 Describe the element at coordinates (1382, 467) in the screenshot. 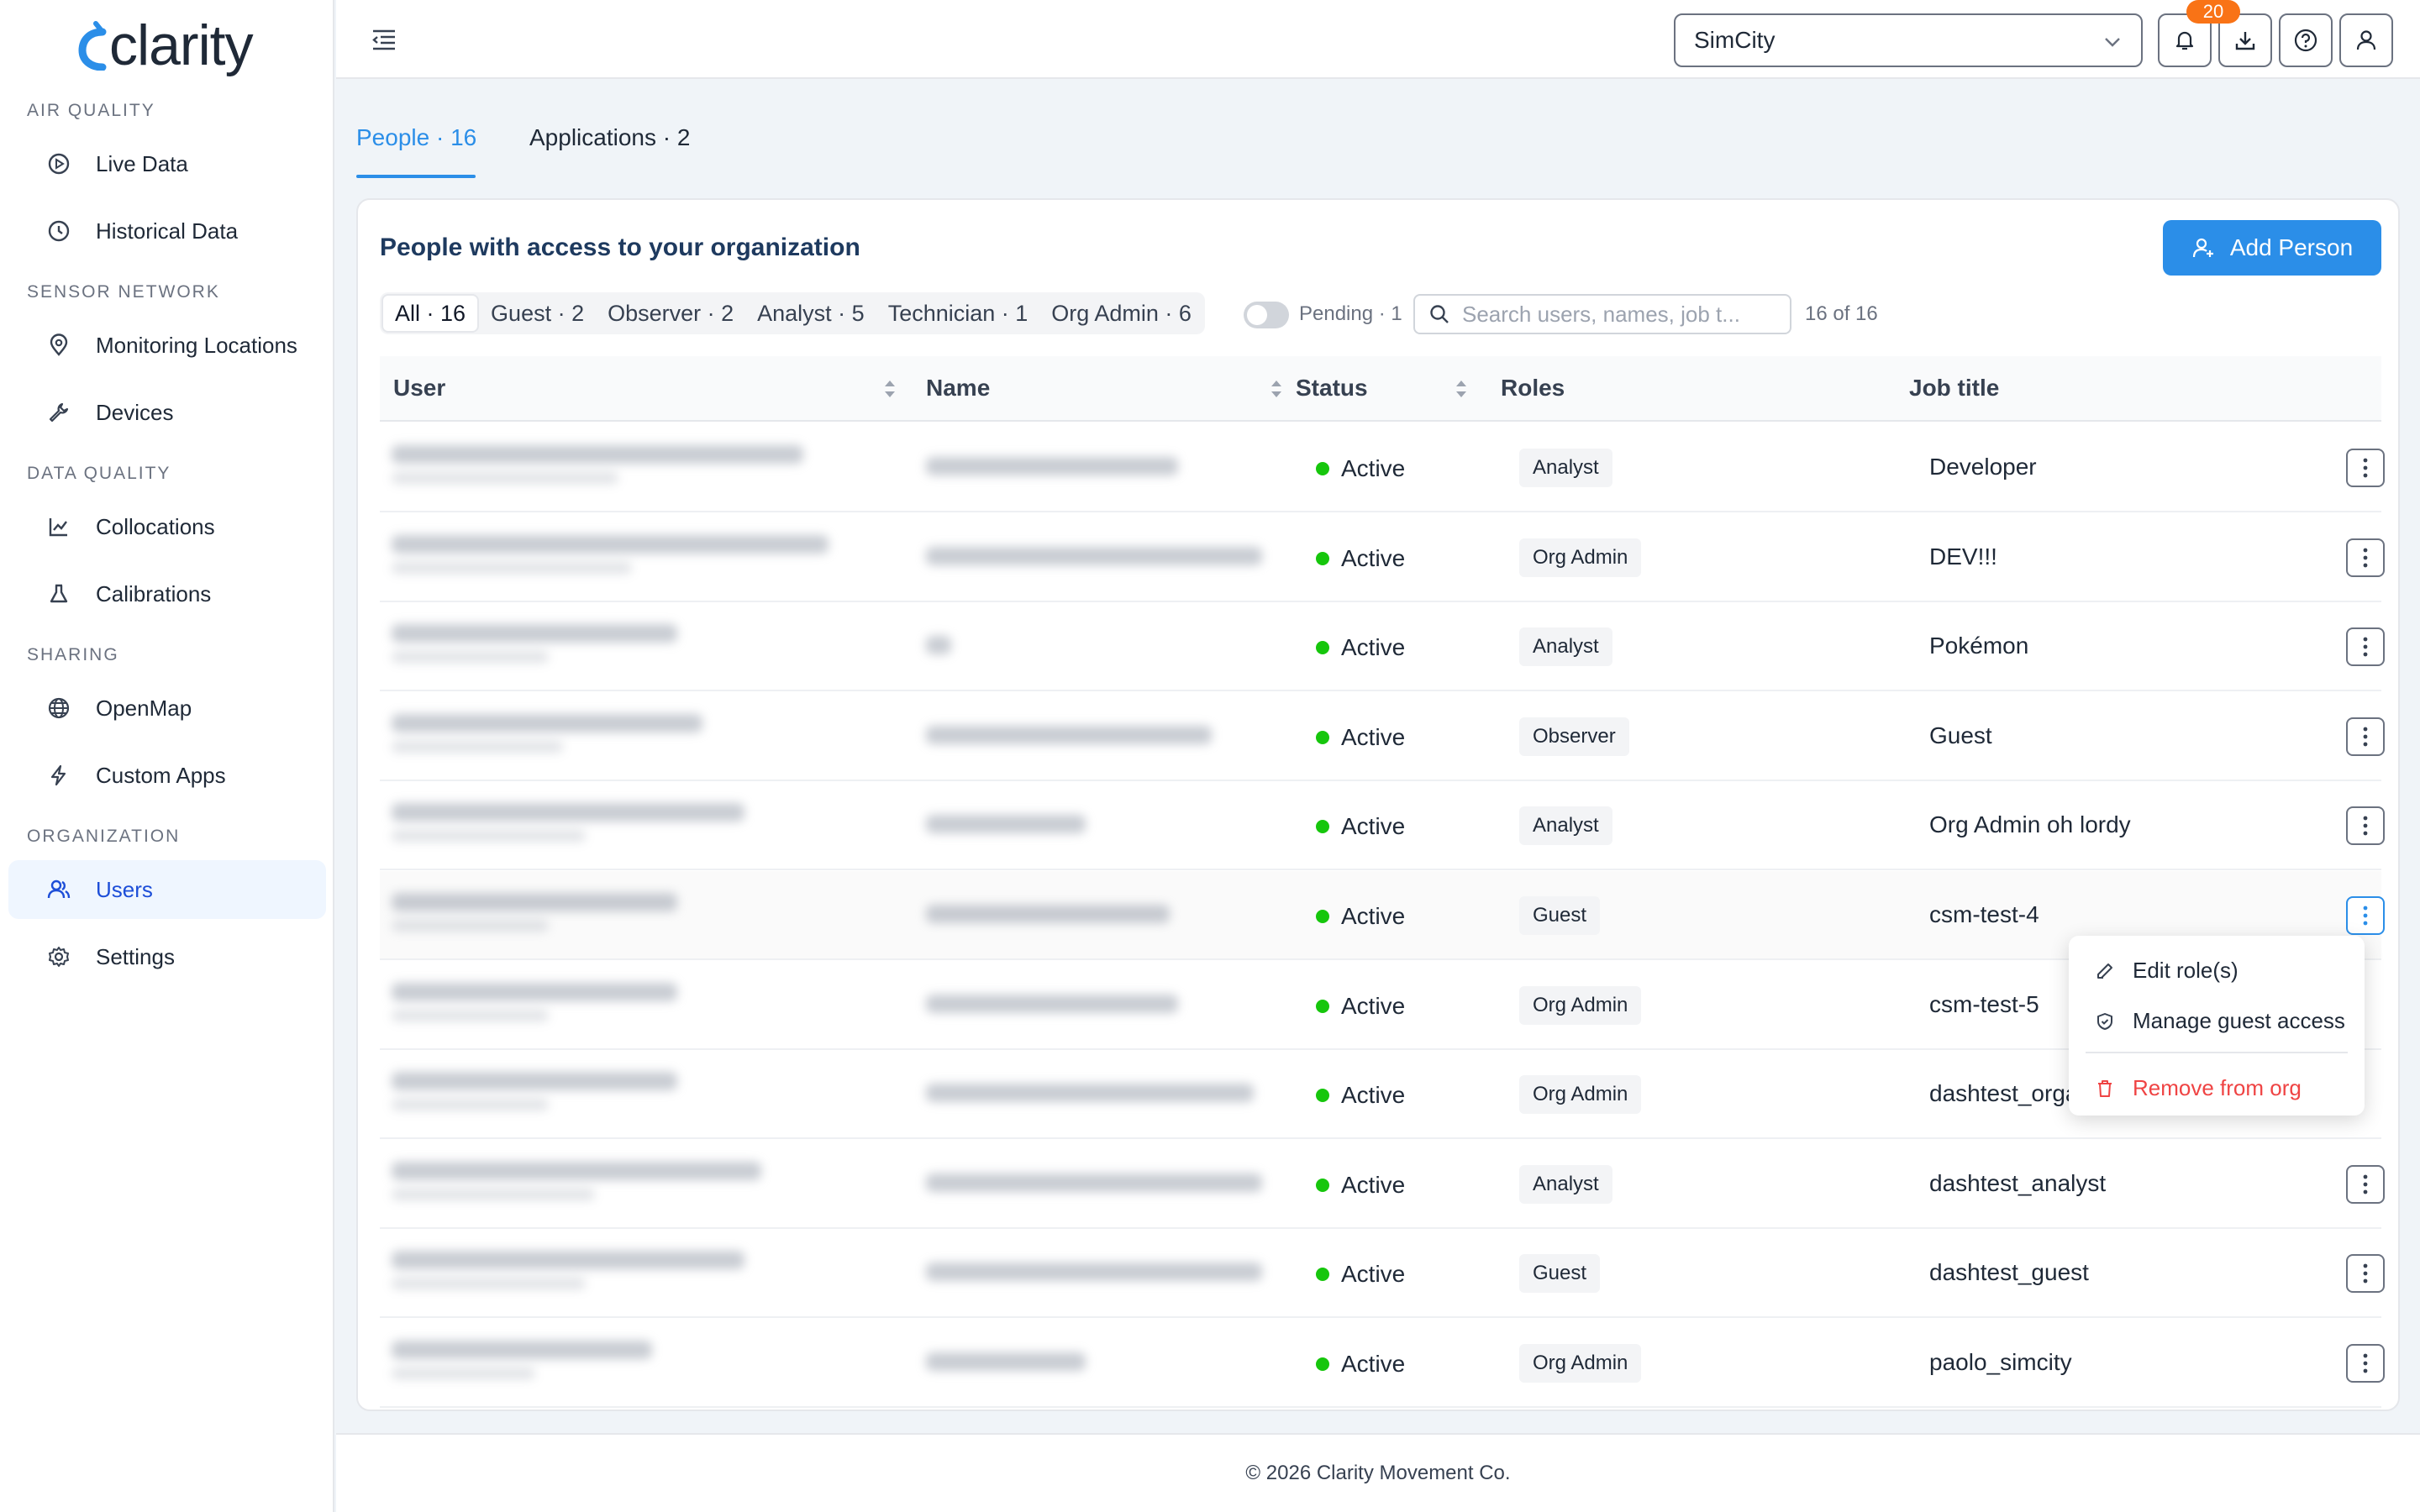

I see `table-row: Active Analyst Developer` at that location.